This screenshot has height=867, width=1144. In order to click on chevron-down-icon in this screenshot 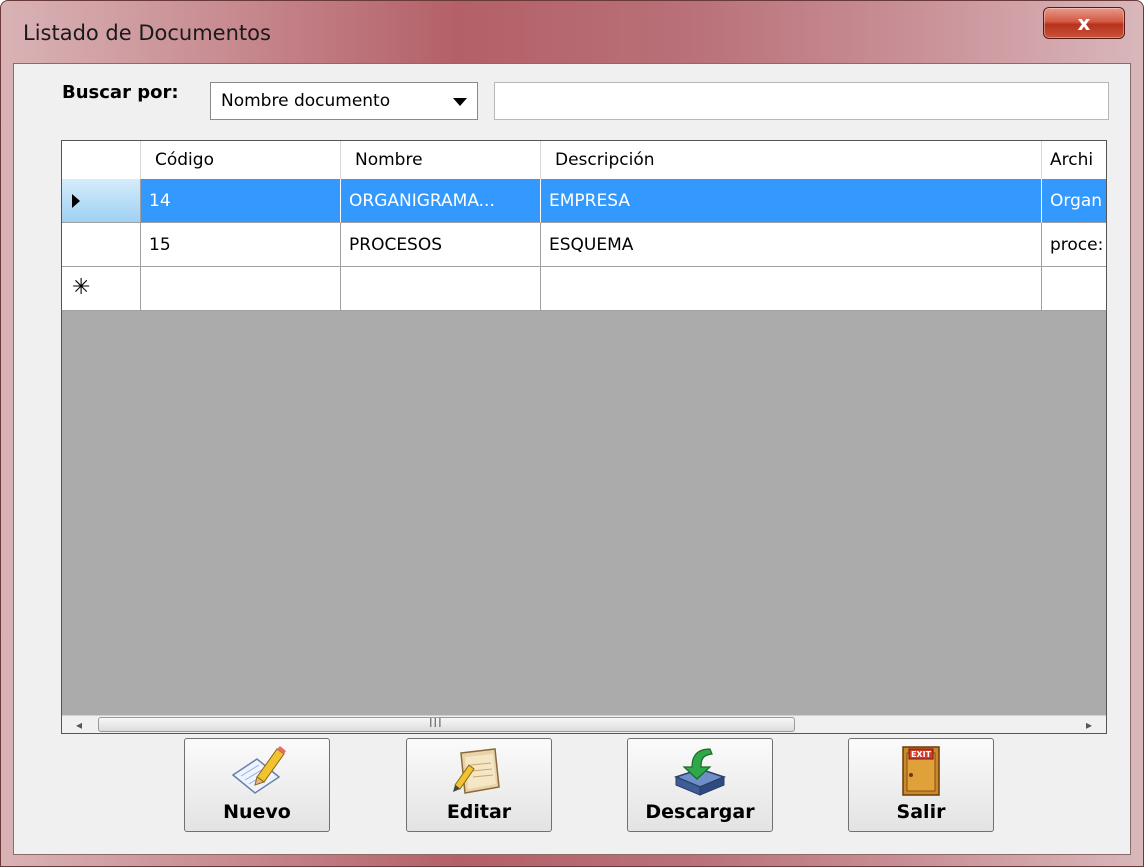, I will do `click(460, 102)`.